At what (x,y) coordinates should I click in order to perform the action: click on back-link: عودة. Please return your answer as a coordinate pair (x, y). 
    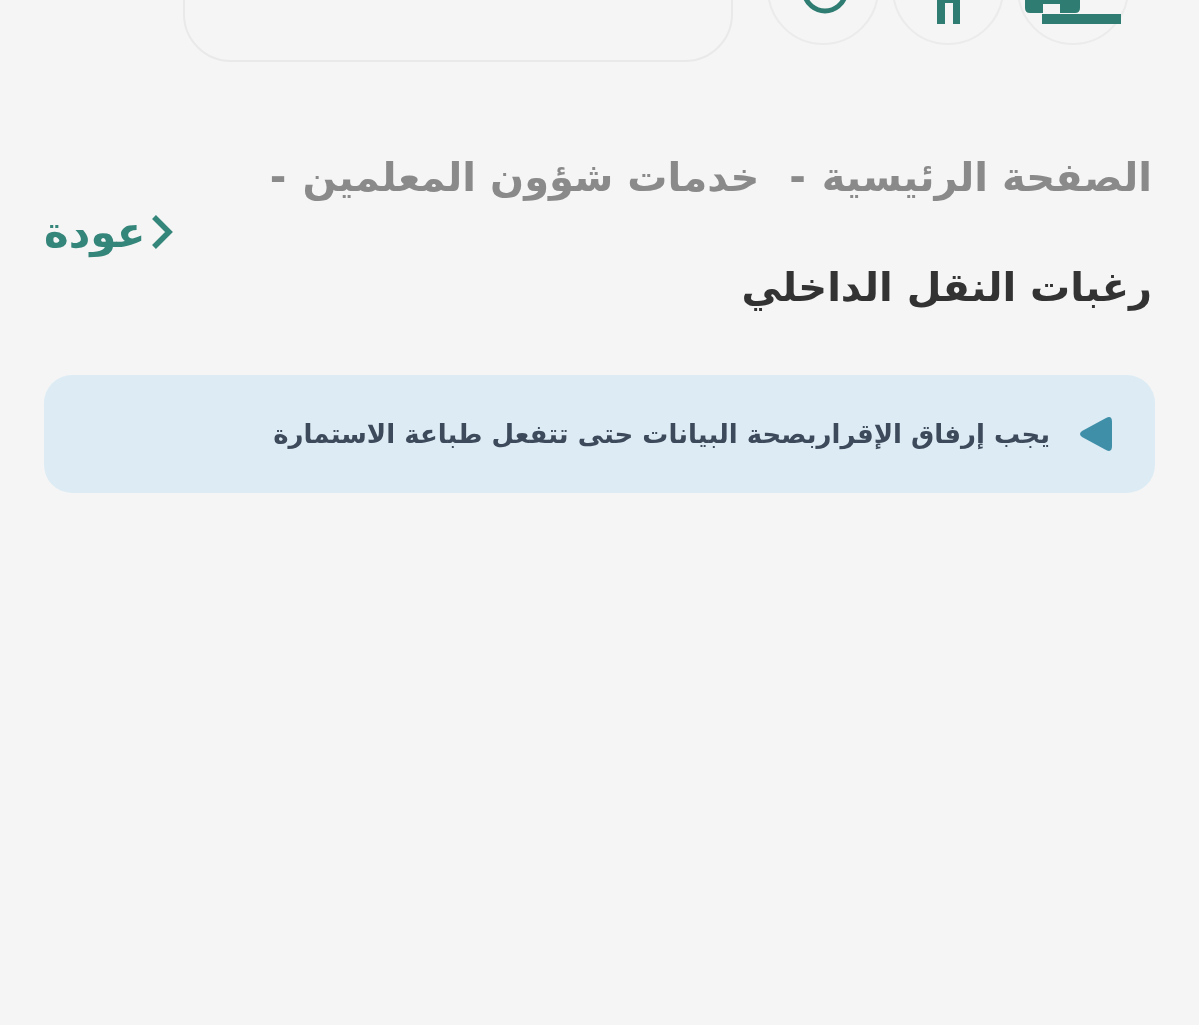
    Looking at the image, I should click on (109, 232).